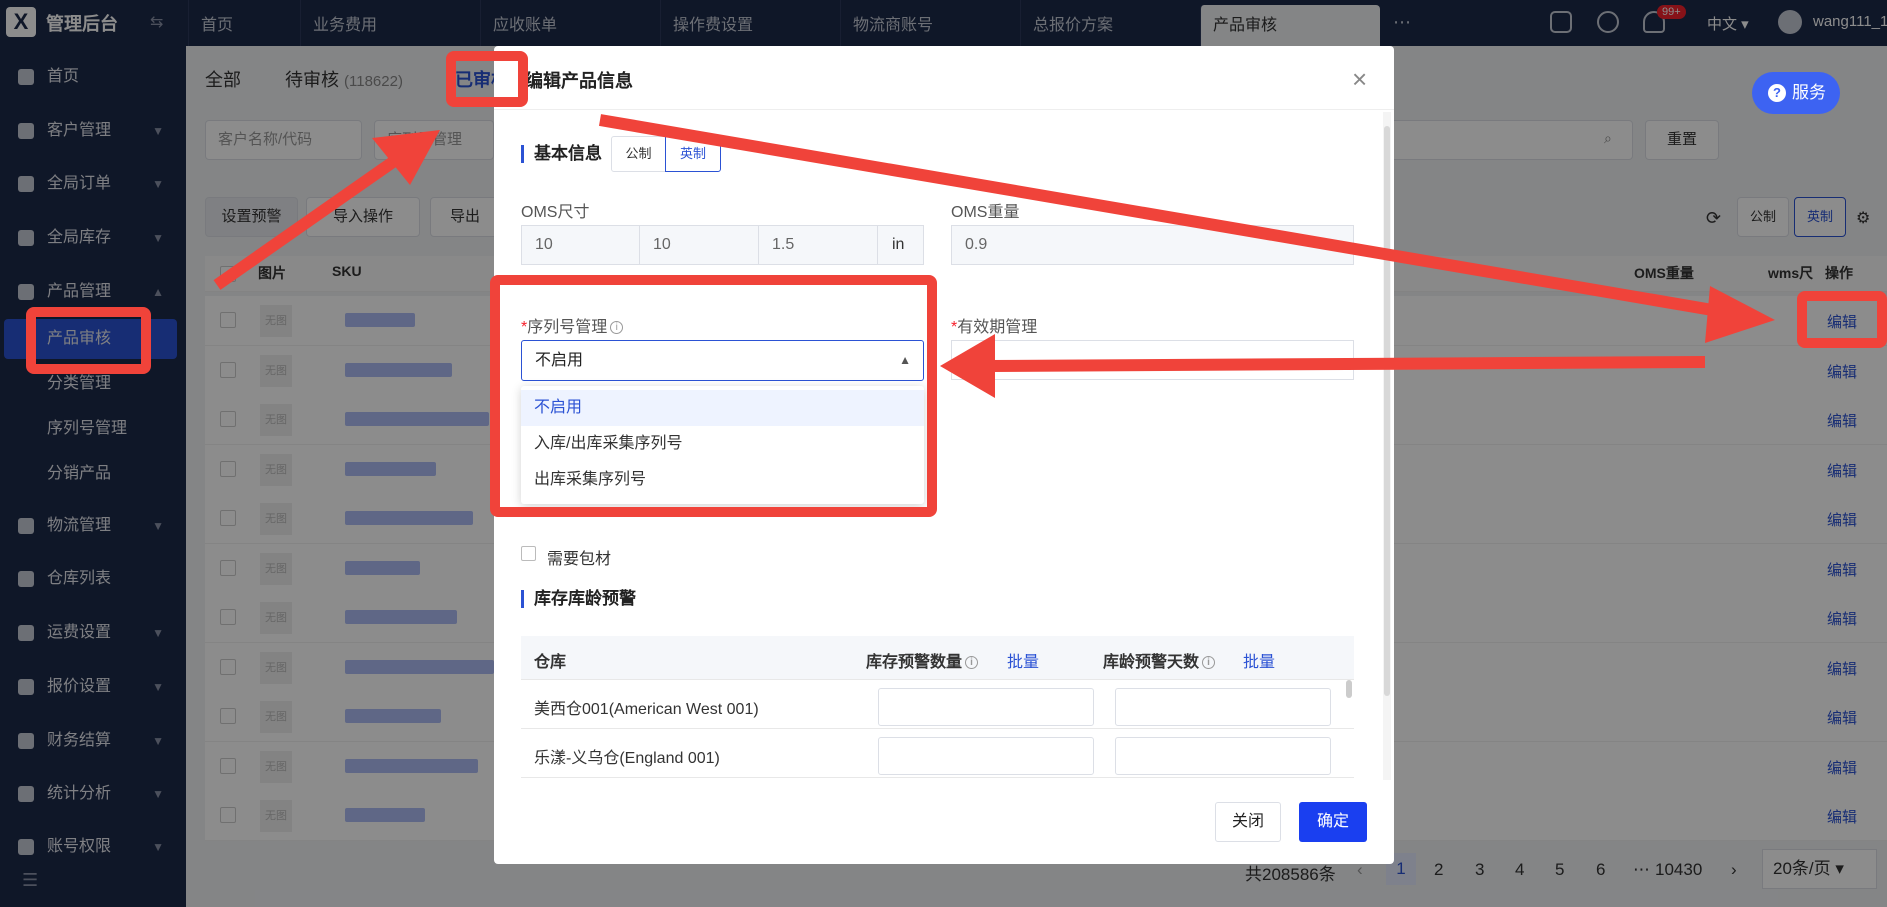  Describe the element at coordinates (313, 217) in the screenshot. I see `arrow-sidebar-to-tab` at that location.